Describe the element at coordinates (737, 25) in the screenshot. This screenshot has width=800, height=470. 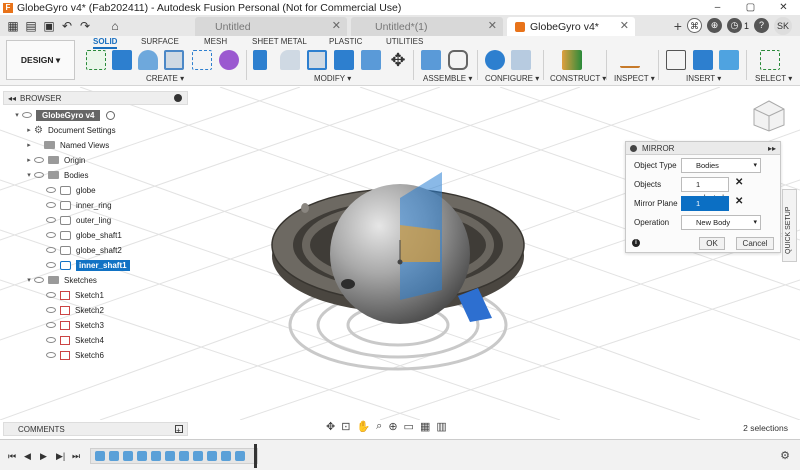
I see `job-status: ◷ 1` at that location.